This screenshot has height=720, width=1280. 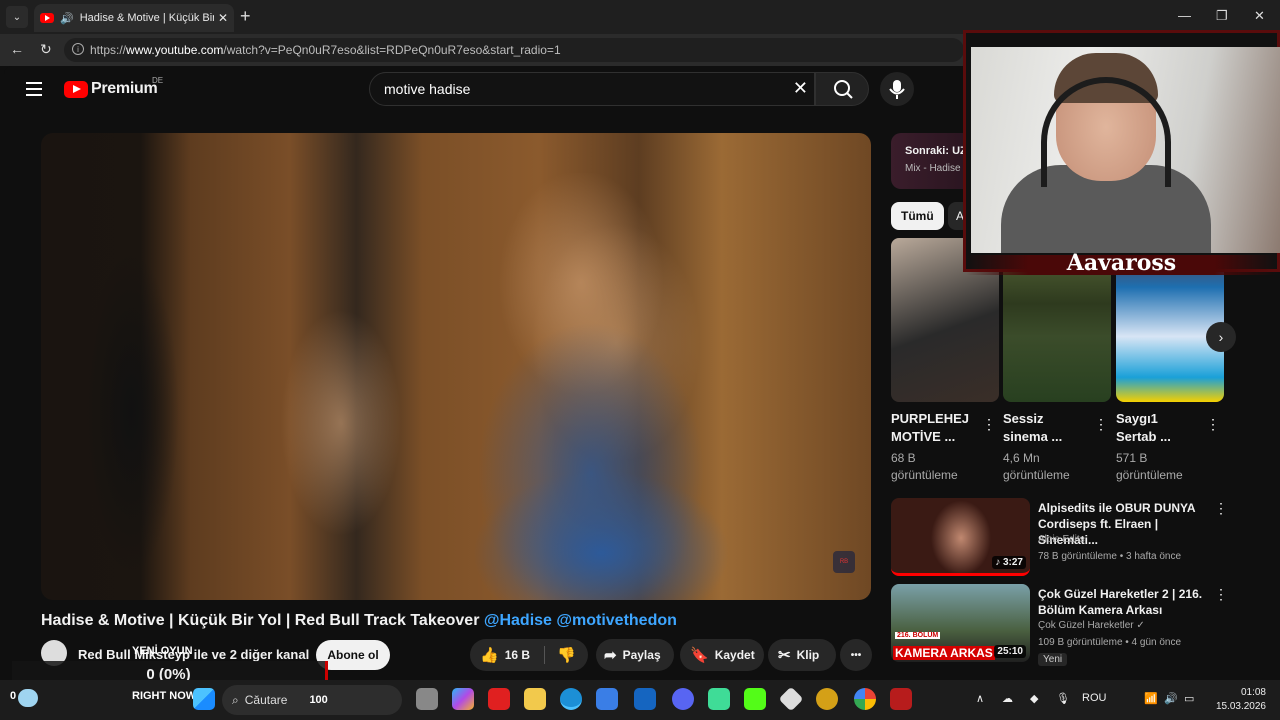 What do you see at coordinates (46, 49) in the screenshot?
I see `reload-button: ↻` at bounding box center [46, 49].